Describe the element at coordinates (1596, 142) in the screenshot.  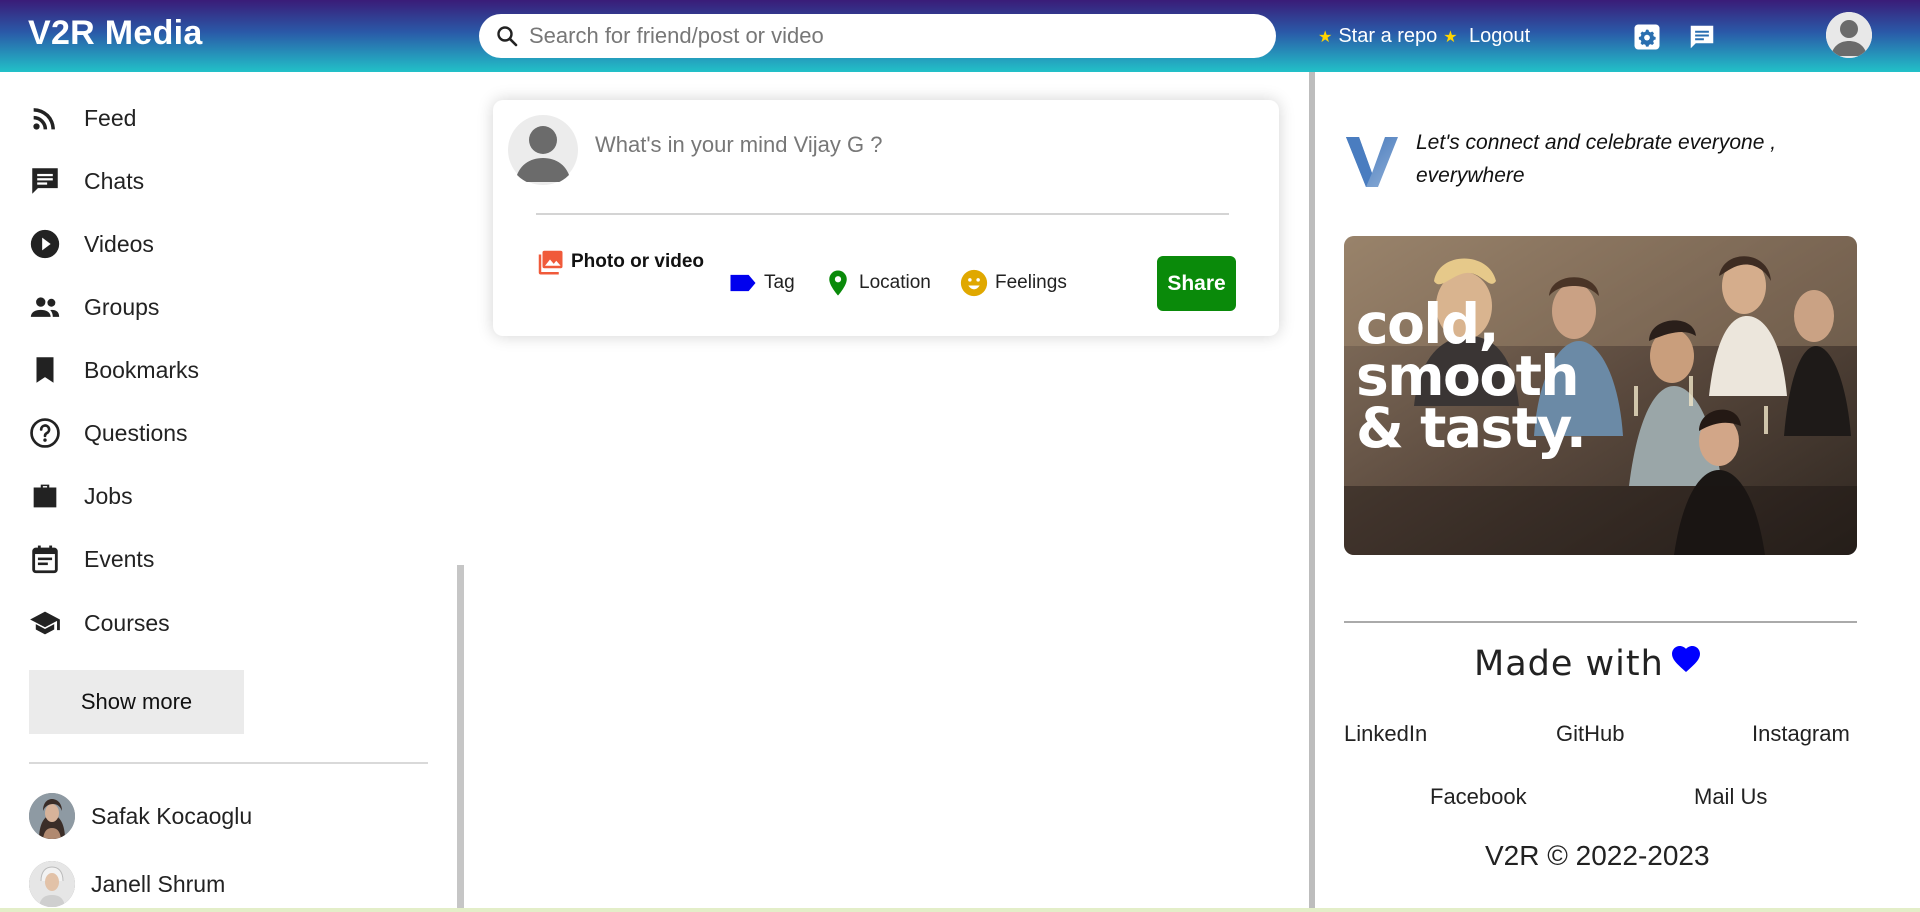
I see `tagline-line1: Let's connect and celebrate everyone ,` at that location.